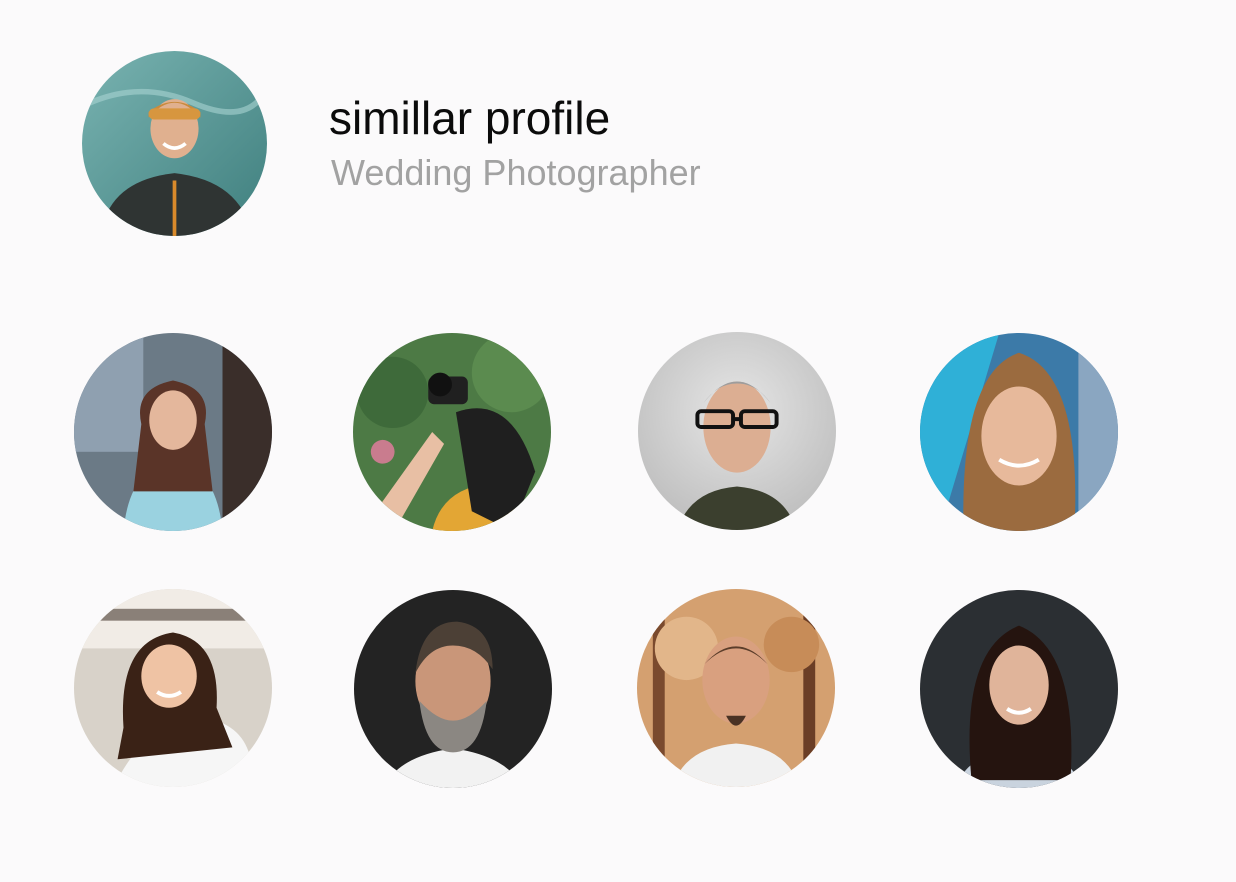 This screenshot has width=1236, height=882. Describe the element at coordinates (470, 118) in the screenshot. I see `profile-name: simillar profile` at that location.